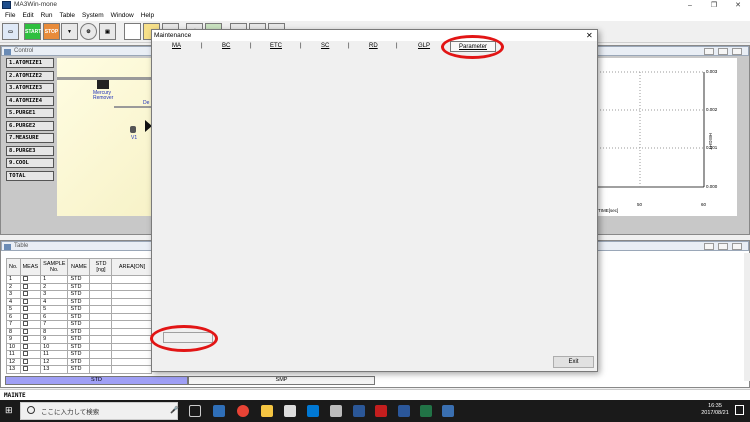  I want to click on gear-icon: ⚙, so click(88, 31).